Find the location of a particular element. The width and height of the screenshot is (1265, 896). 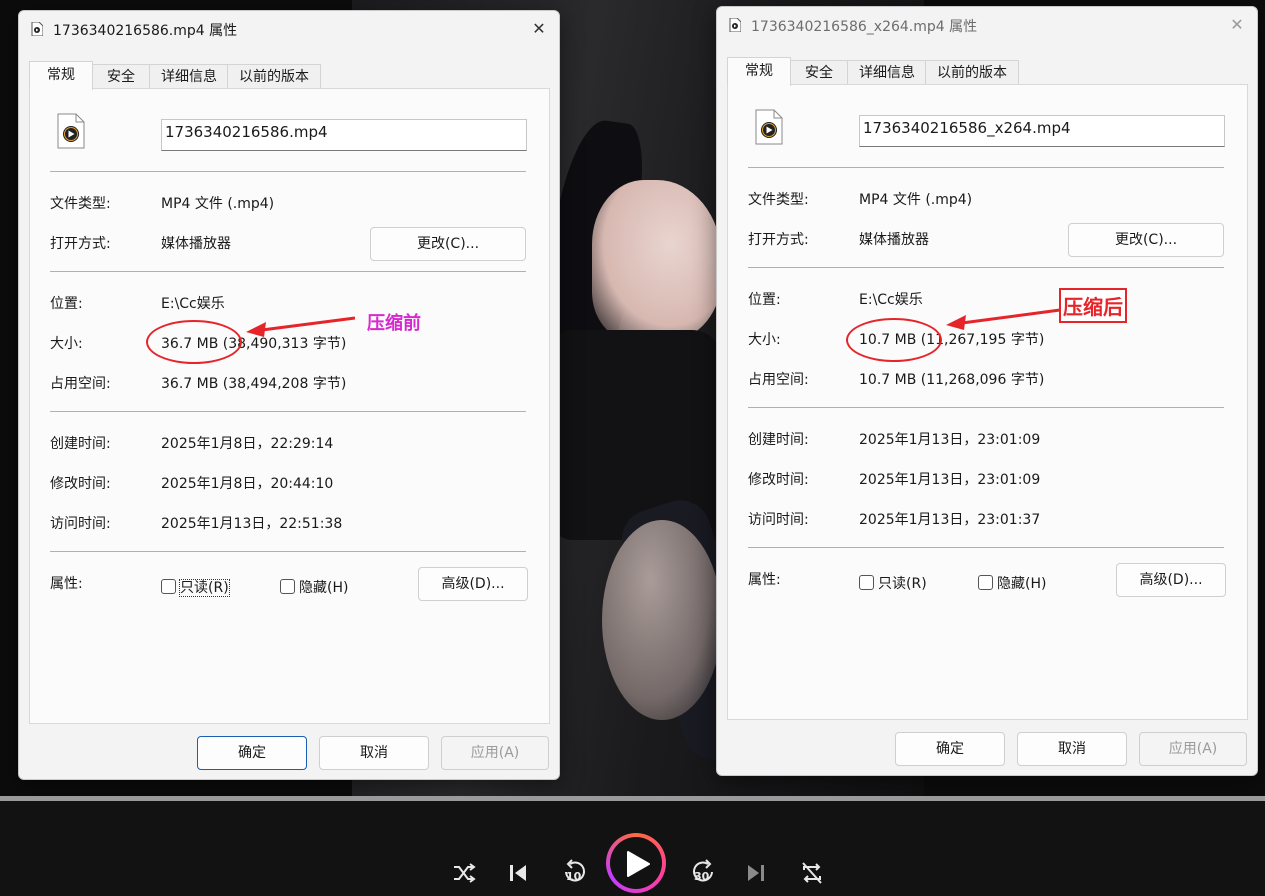

play-icon is located at coordinates (638, 864).